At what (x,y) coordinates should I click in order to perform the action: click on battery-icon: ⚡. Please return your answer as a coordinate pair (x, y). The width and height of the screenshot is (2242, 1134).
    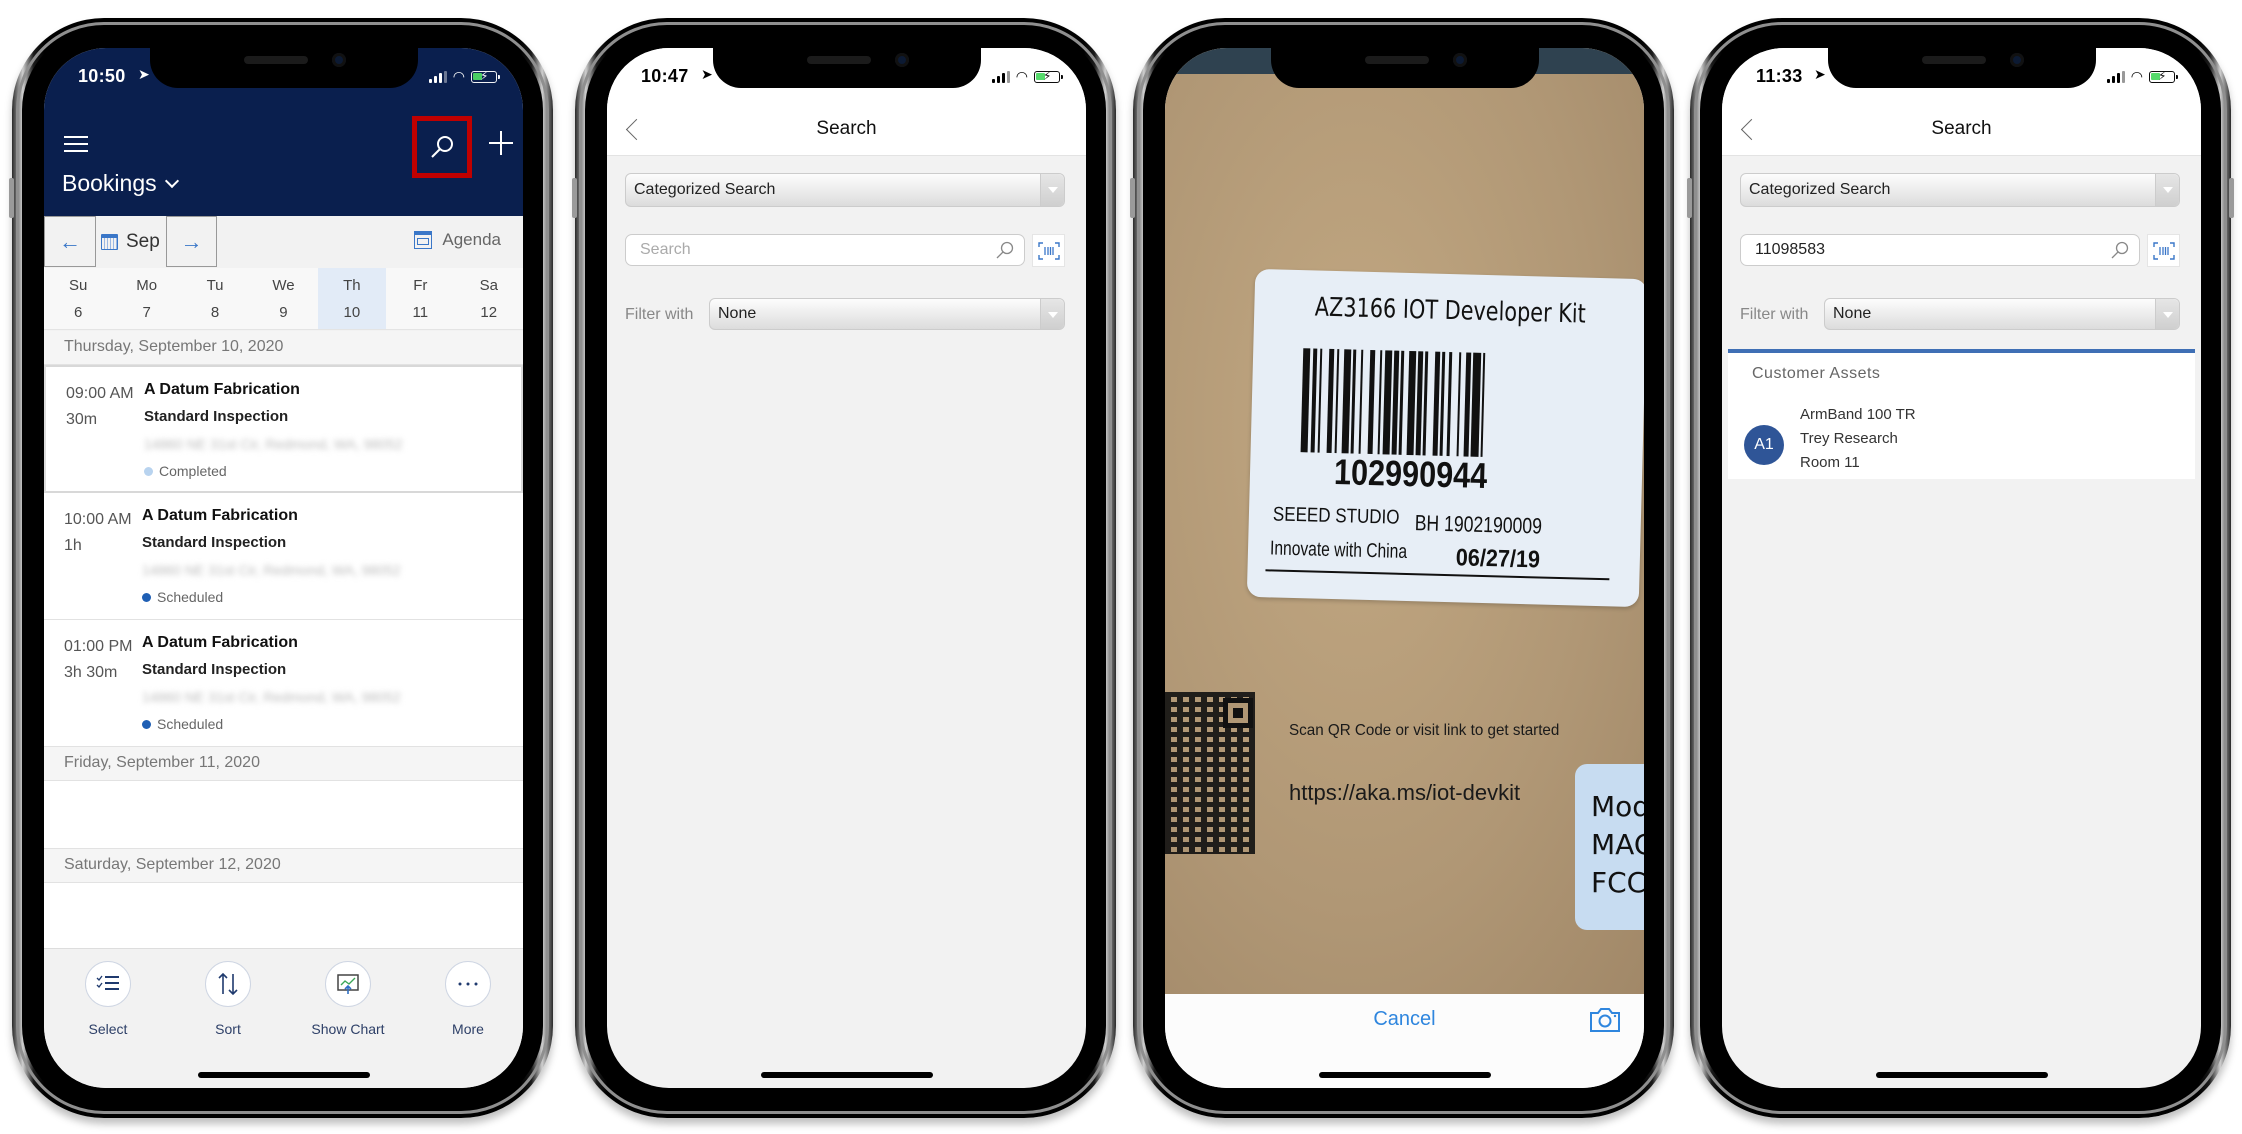
    Looking at the image, I should click on (485, 76).